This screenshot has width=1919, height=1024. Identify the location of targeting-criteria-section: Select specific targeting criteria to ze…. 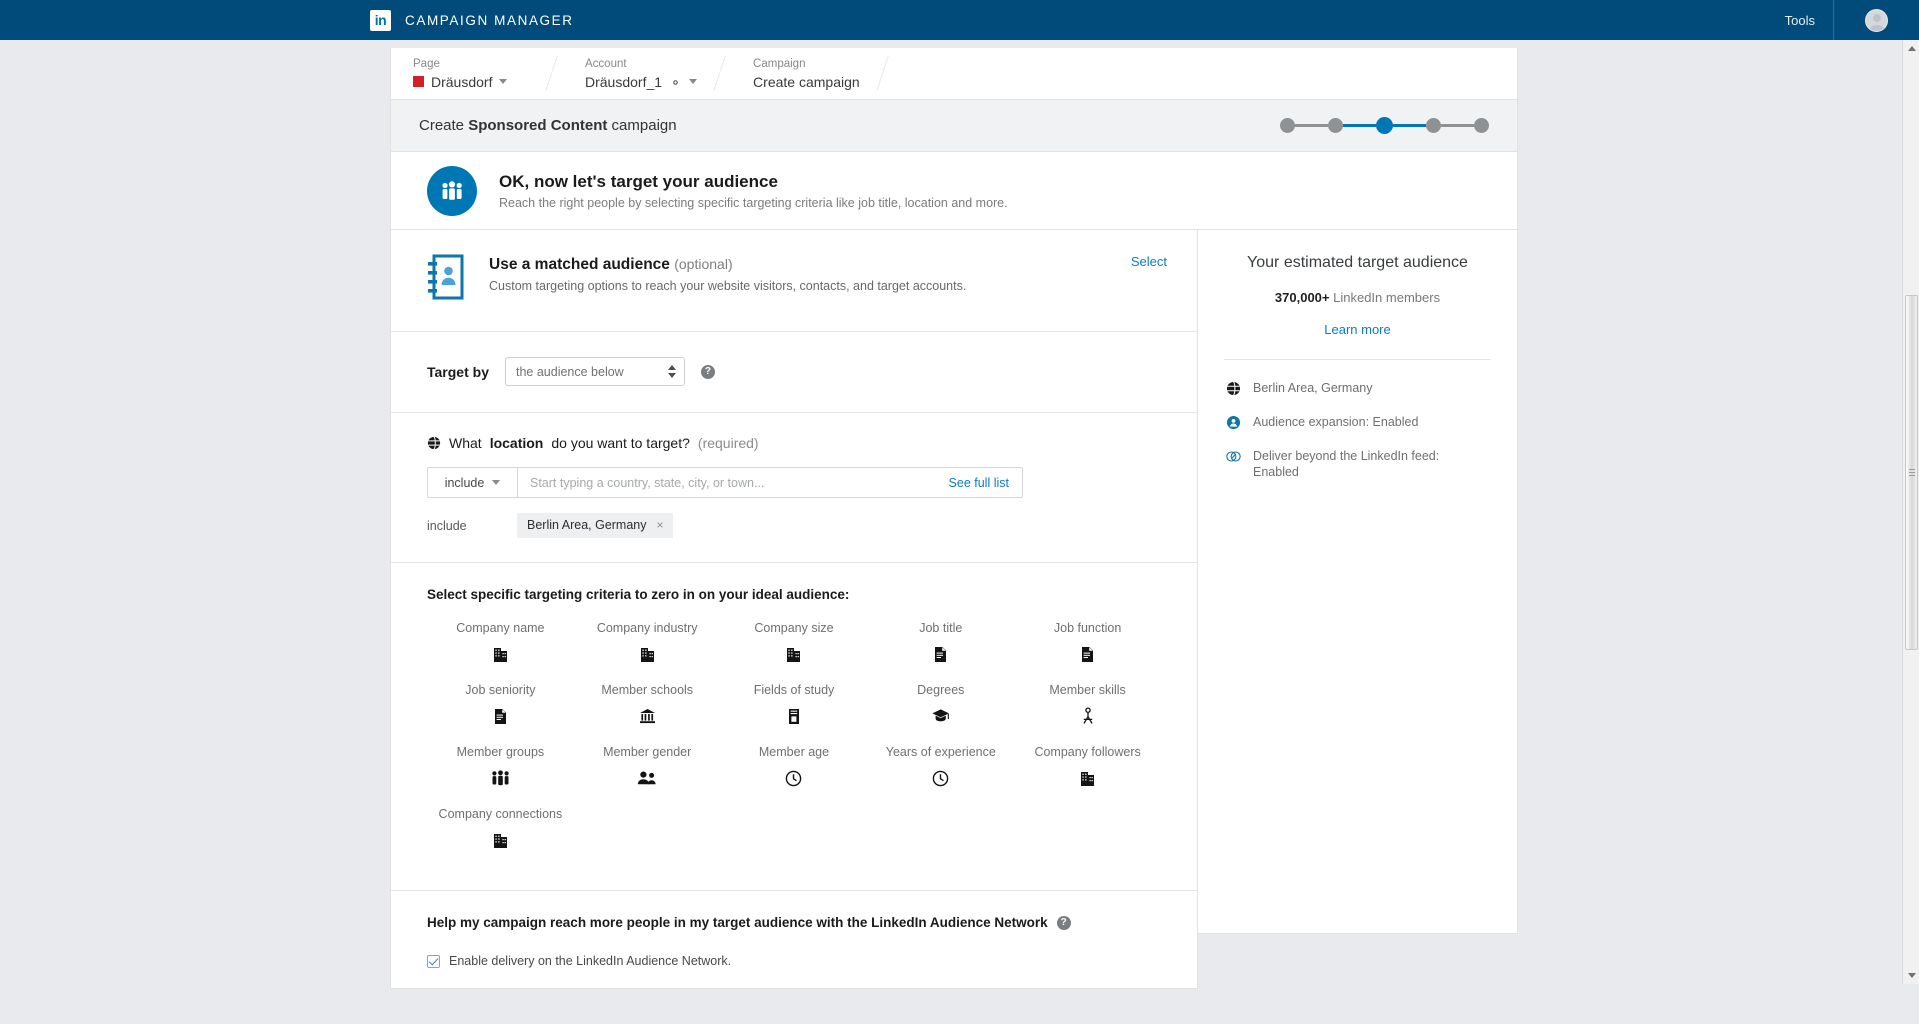
(794, 727).